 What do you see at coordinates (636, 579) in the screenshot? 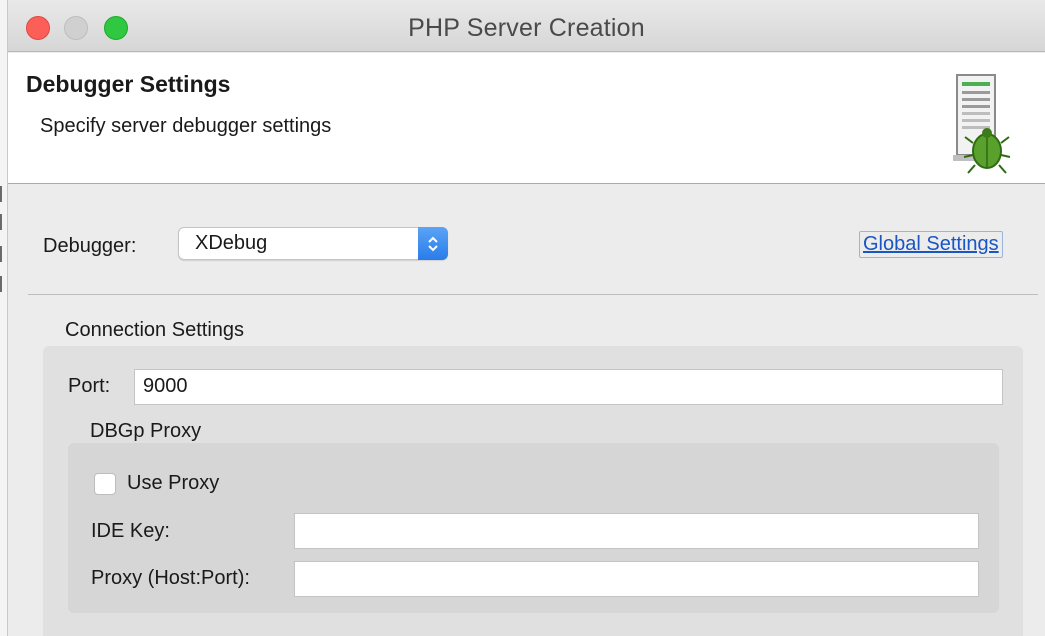
I see `proxy-host-port-field` at bounding box center [636, 579].